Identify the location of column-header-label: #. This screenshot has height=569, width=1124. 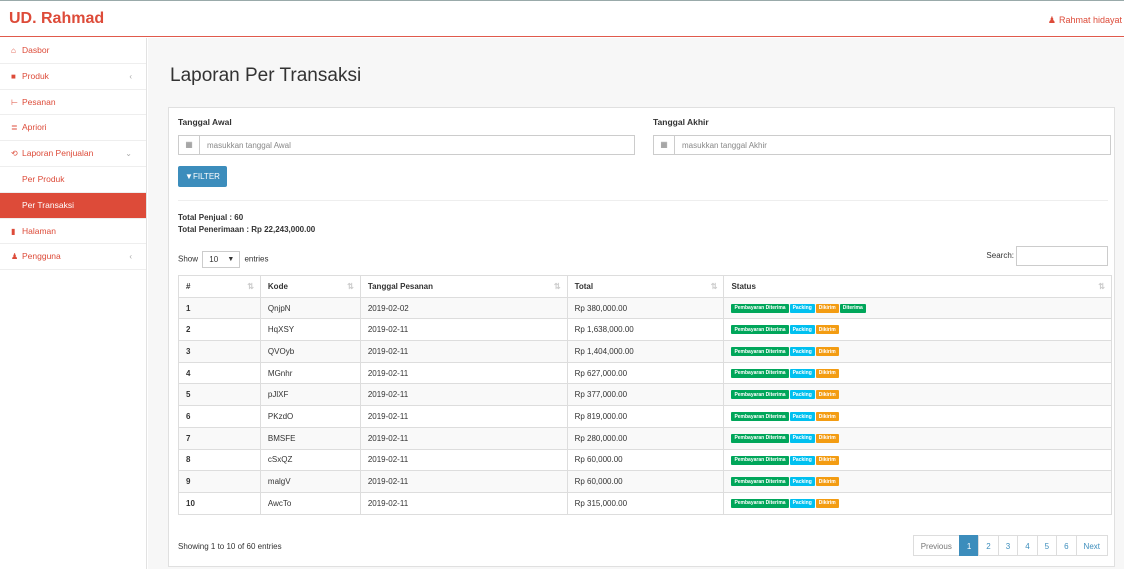
(188, 286).